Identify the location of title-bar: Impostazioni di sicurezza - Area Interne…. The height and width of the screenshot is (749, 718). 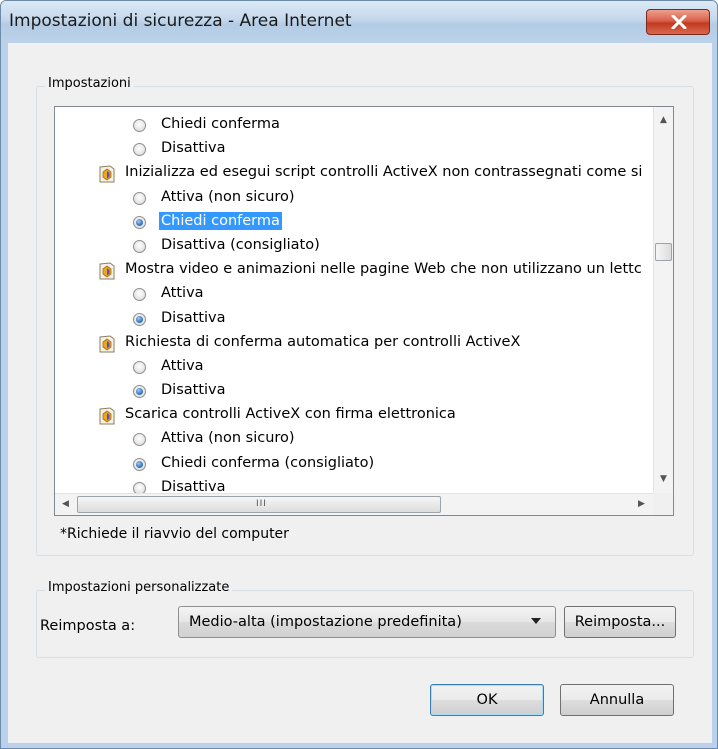
(359, 22).